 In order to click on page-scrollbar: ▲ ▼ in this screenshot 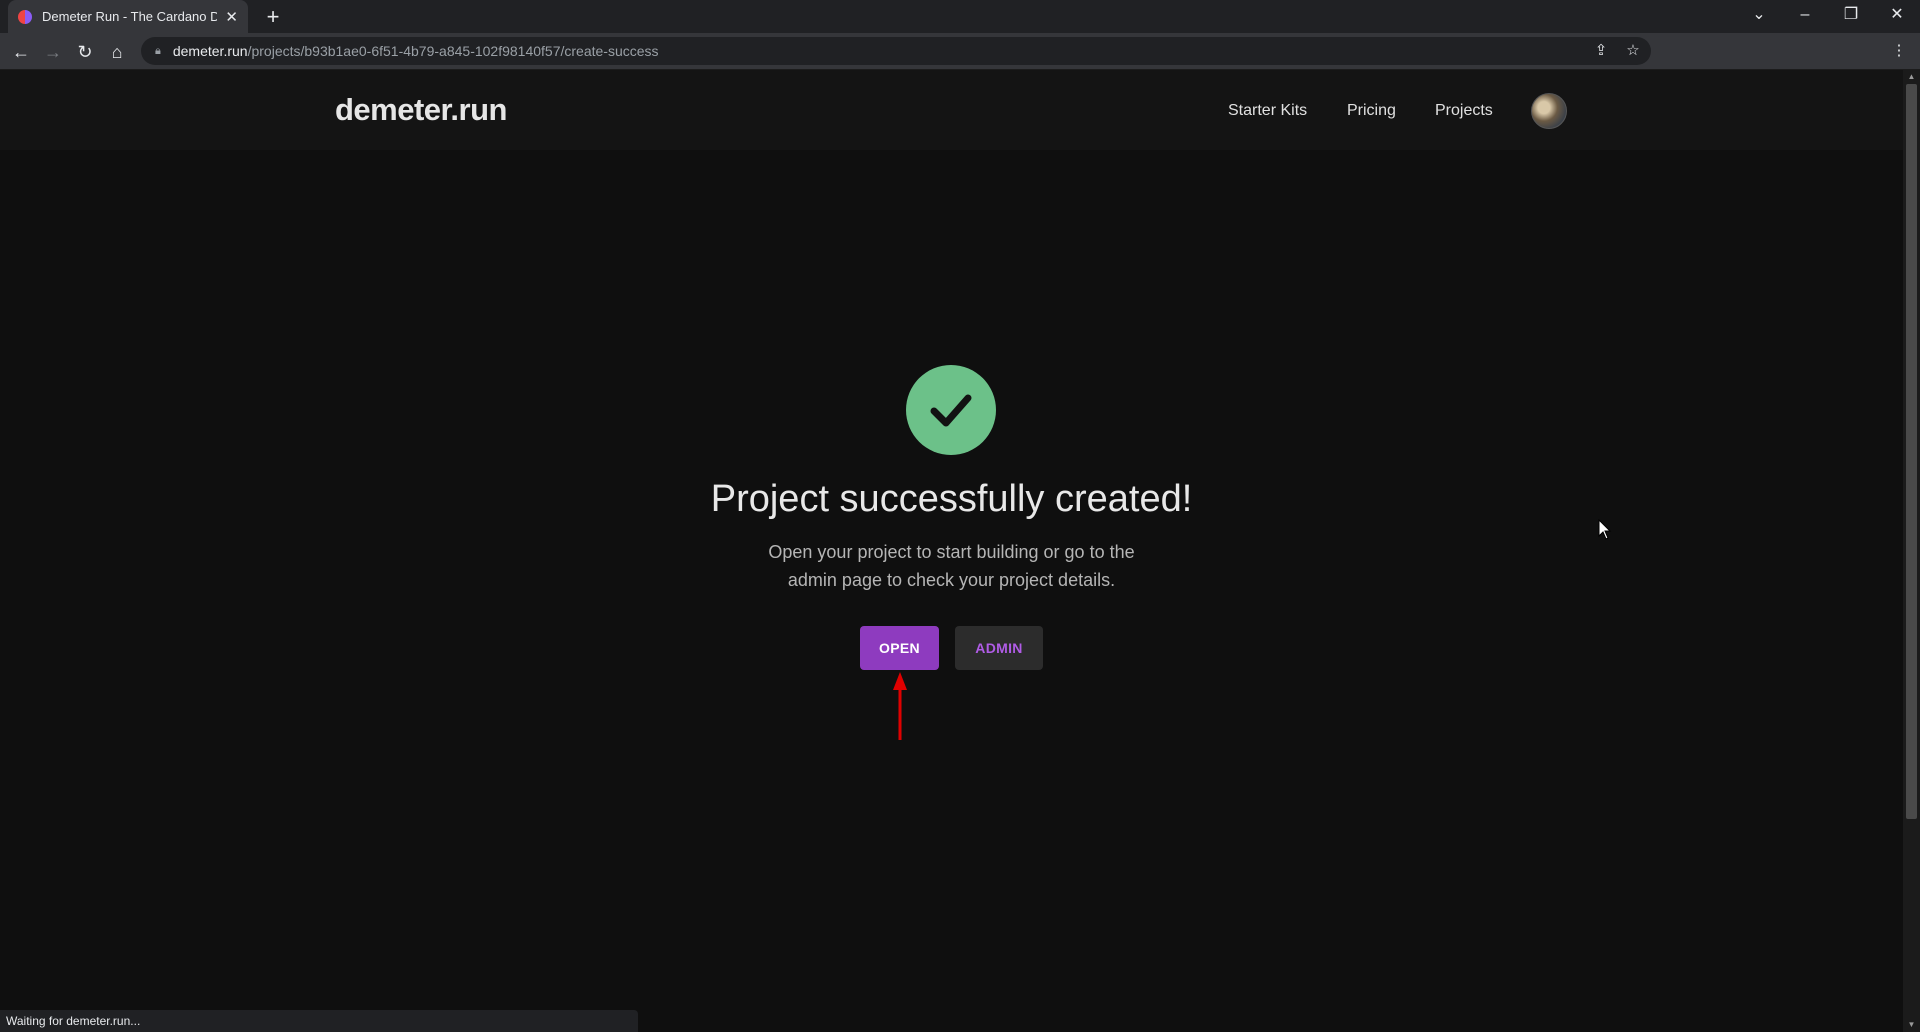, I will do `click(1911, 551)`.